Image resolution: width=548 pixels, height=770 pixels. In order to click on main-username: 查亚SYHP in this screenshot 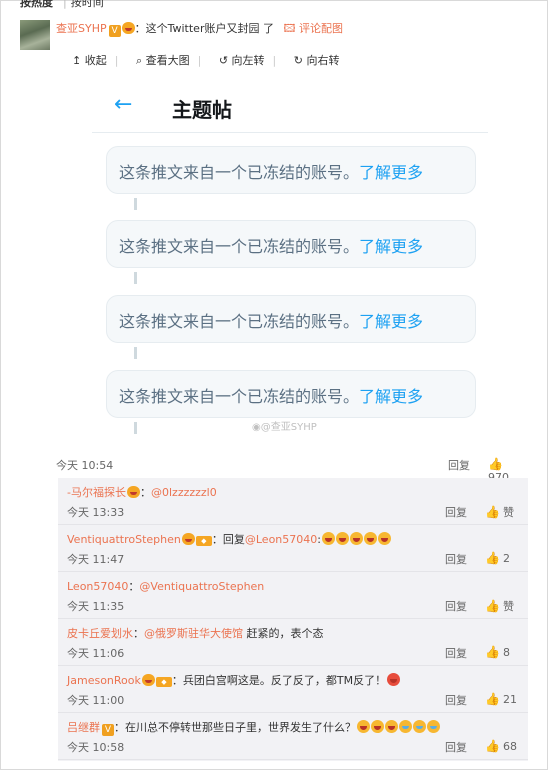, I will do `click(81, 28)`.